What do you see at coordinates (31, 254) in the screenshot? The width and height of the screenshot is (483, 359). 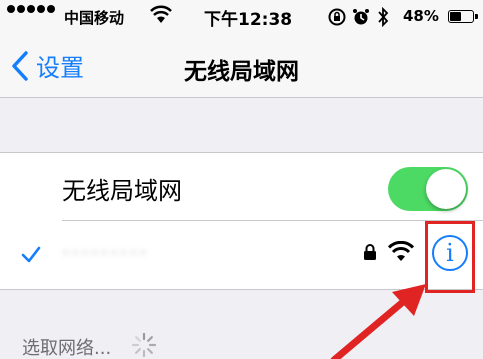 I see `checkmark-icon` at bounding box center [31, 254].